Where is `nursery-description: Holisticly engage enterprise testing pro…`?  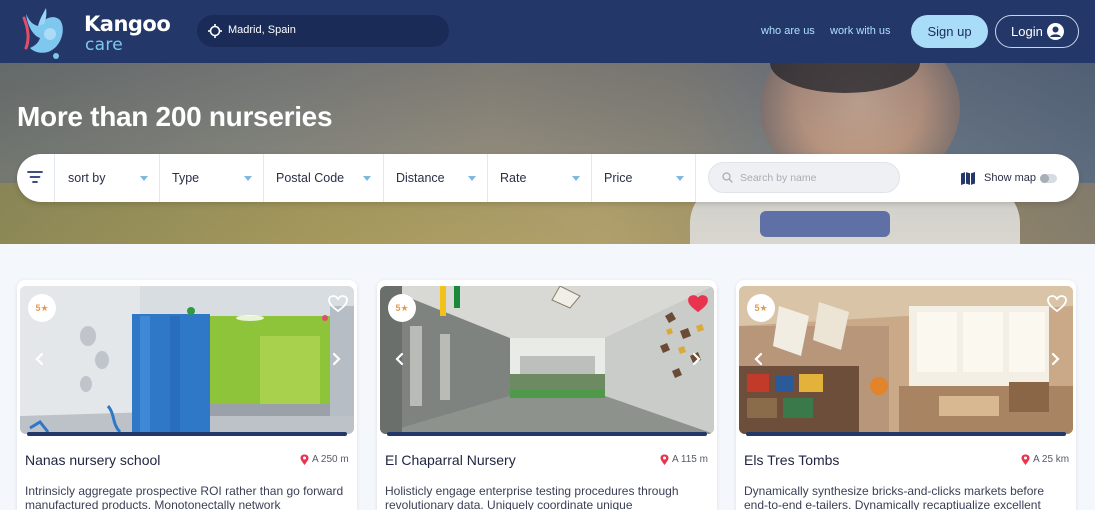 nursery-description: Holisticly engage enterprise testing pro… is located at coordinates (532, 497).